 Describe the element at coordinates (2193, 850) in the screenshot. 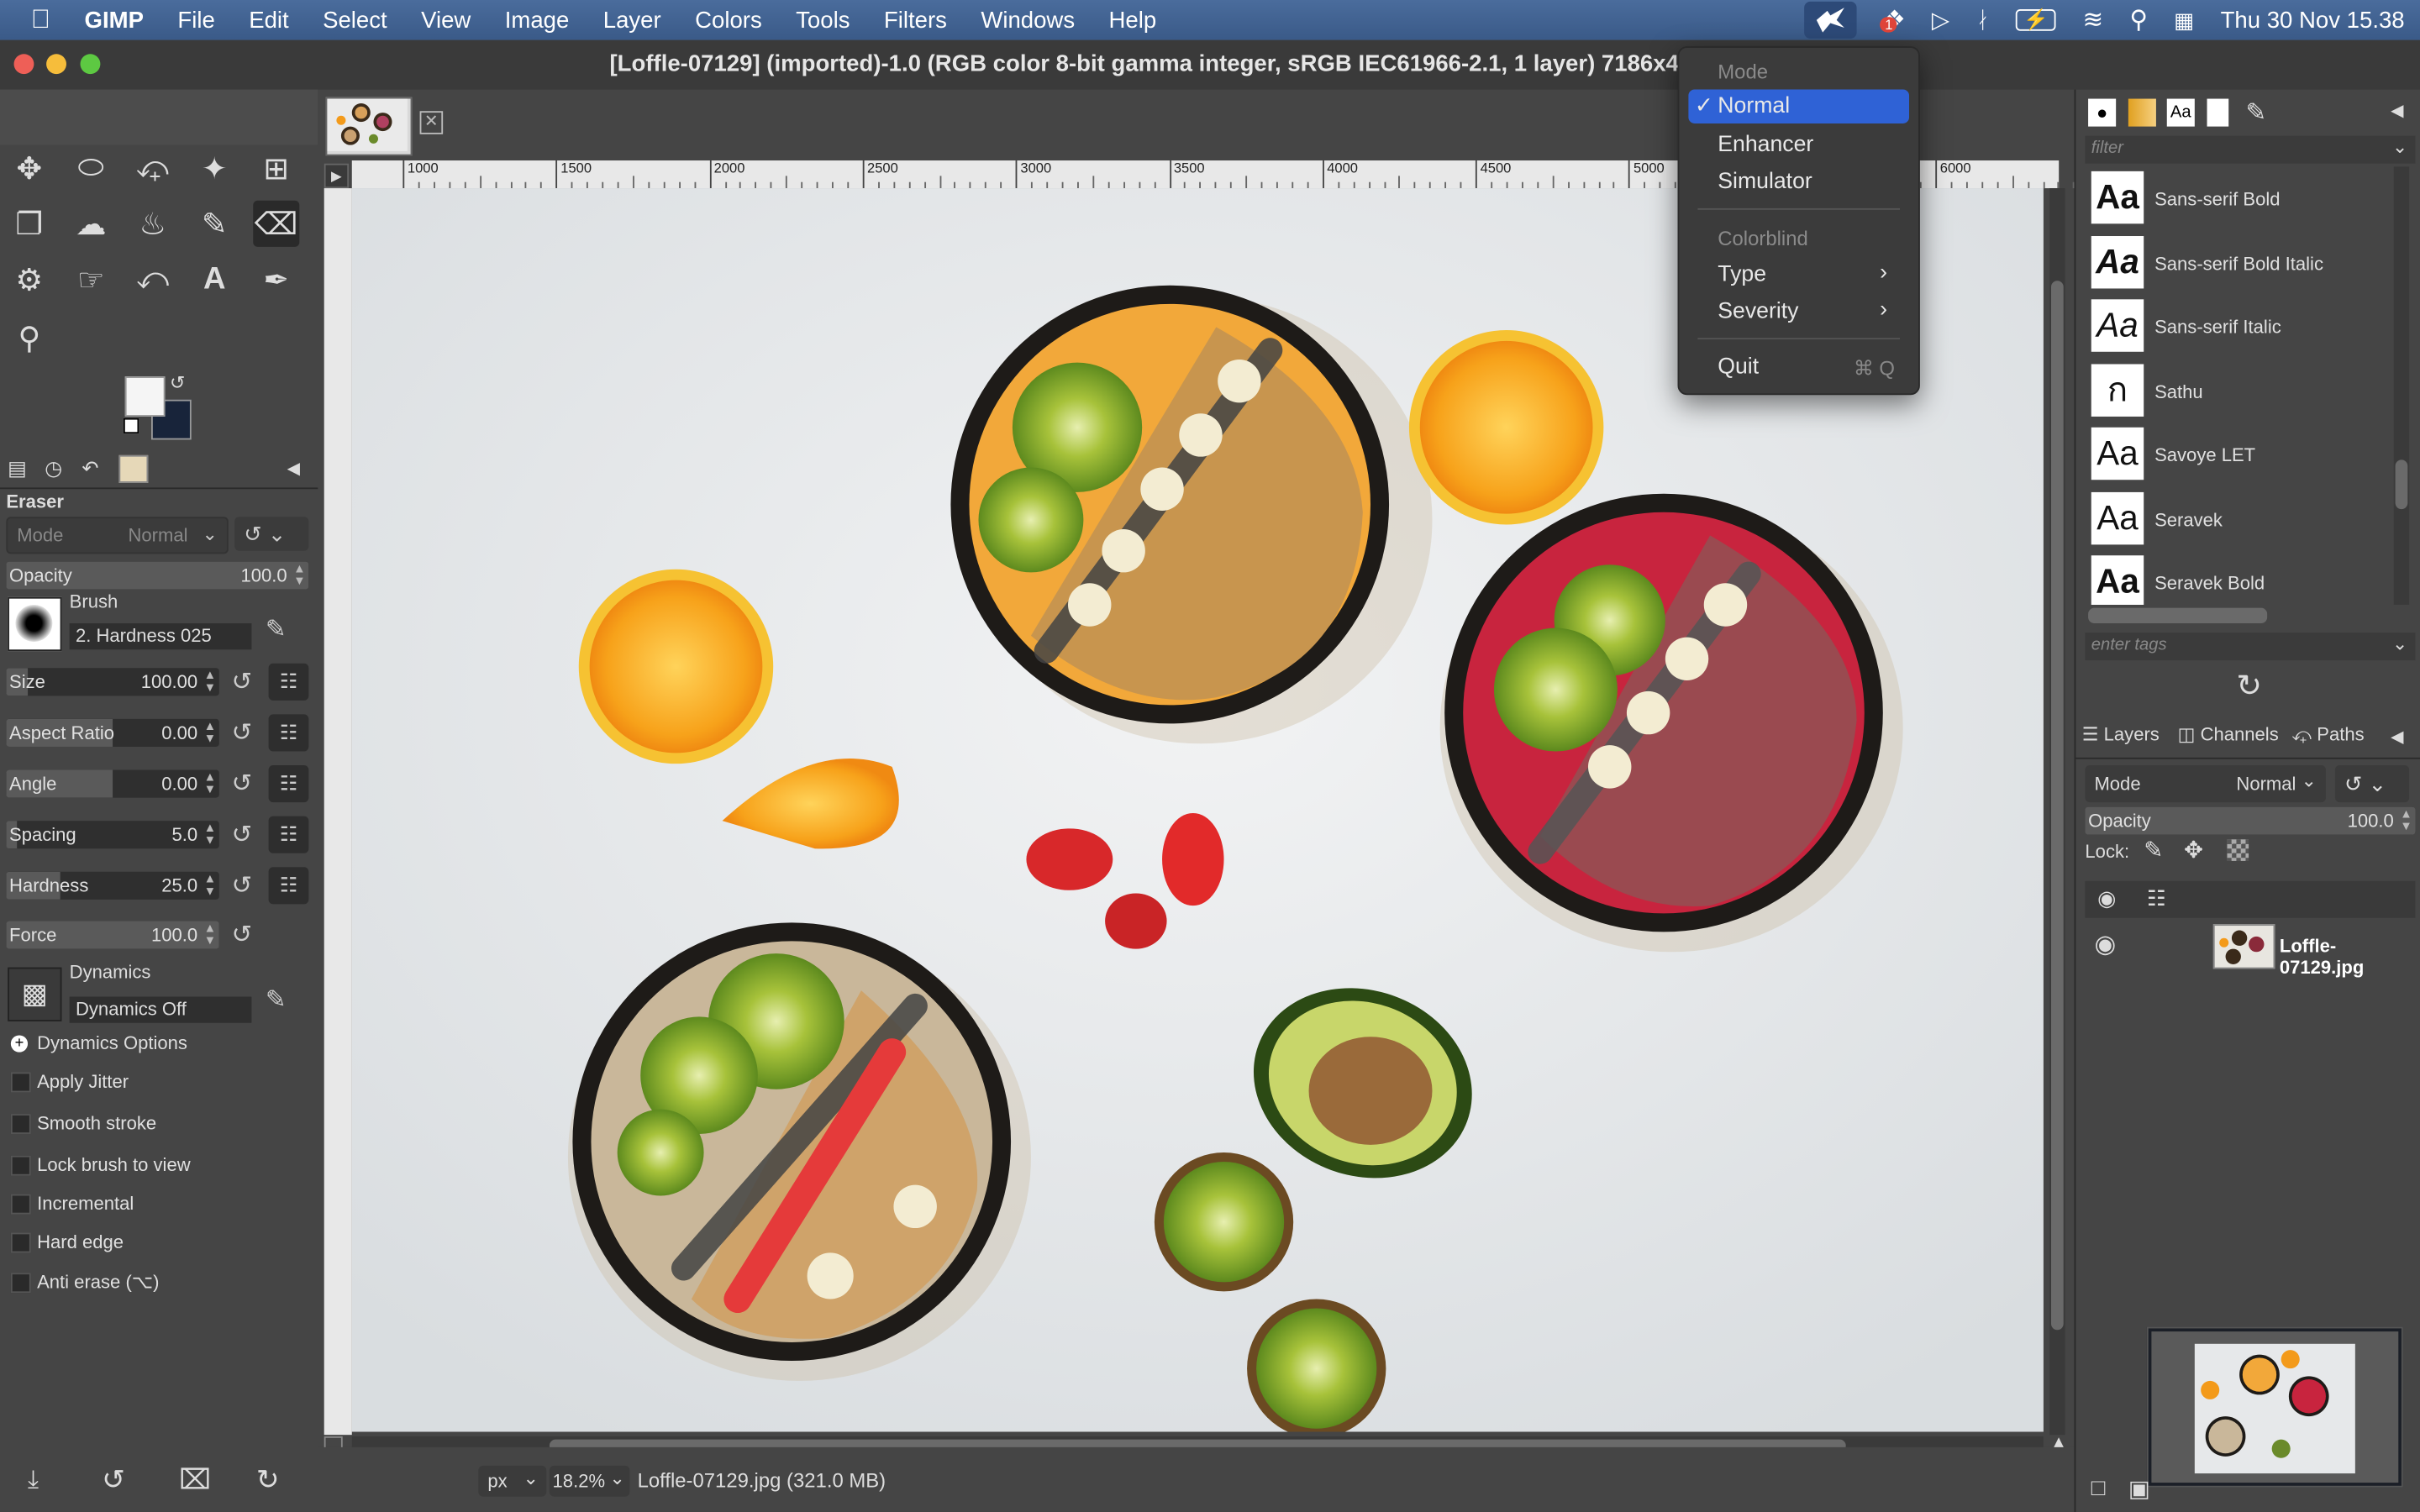

I see `lock-position-icon: ✥` at that location.